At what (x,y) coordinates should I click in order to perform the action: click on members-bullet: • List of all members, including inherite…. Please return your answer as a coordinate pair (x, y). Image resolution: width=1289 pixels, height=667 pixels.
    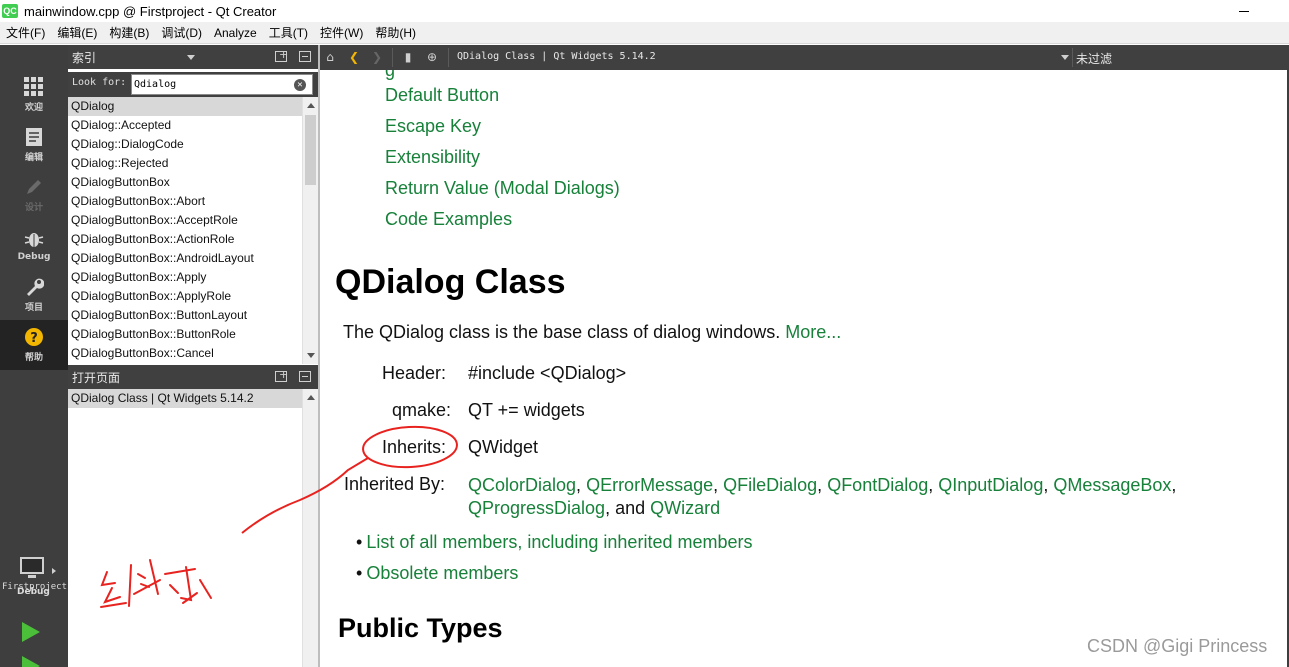
    Looking at the image, I should click on (554, 542).